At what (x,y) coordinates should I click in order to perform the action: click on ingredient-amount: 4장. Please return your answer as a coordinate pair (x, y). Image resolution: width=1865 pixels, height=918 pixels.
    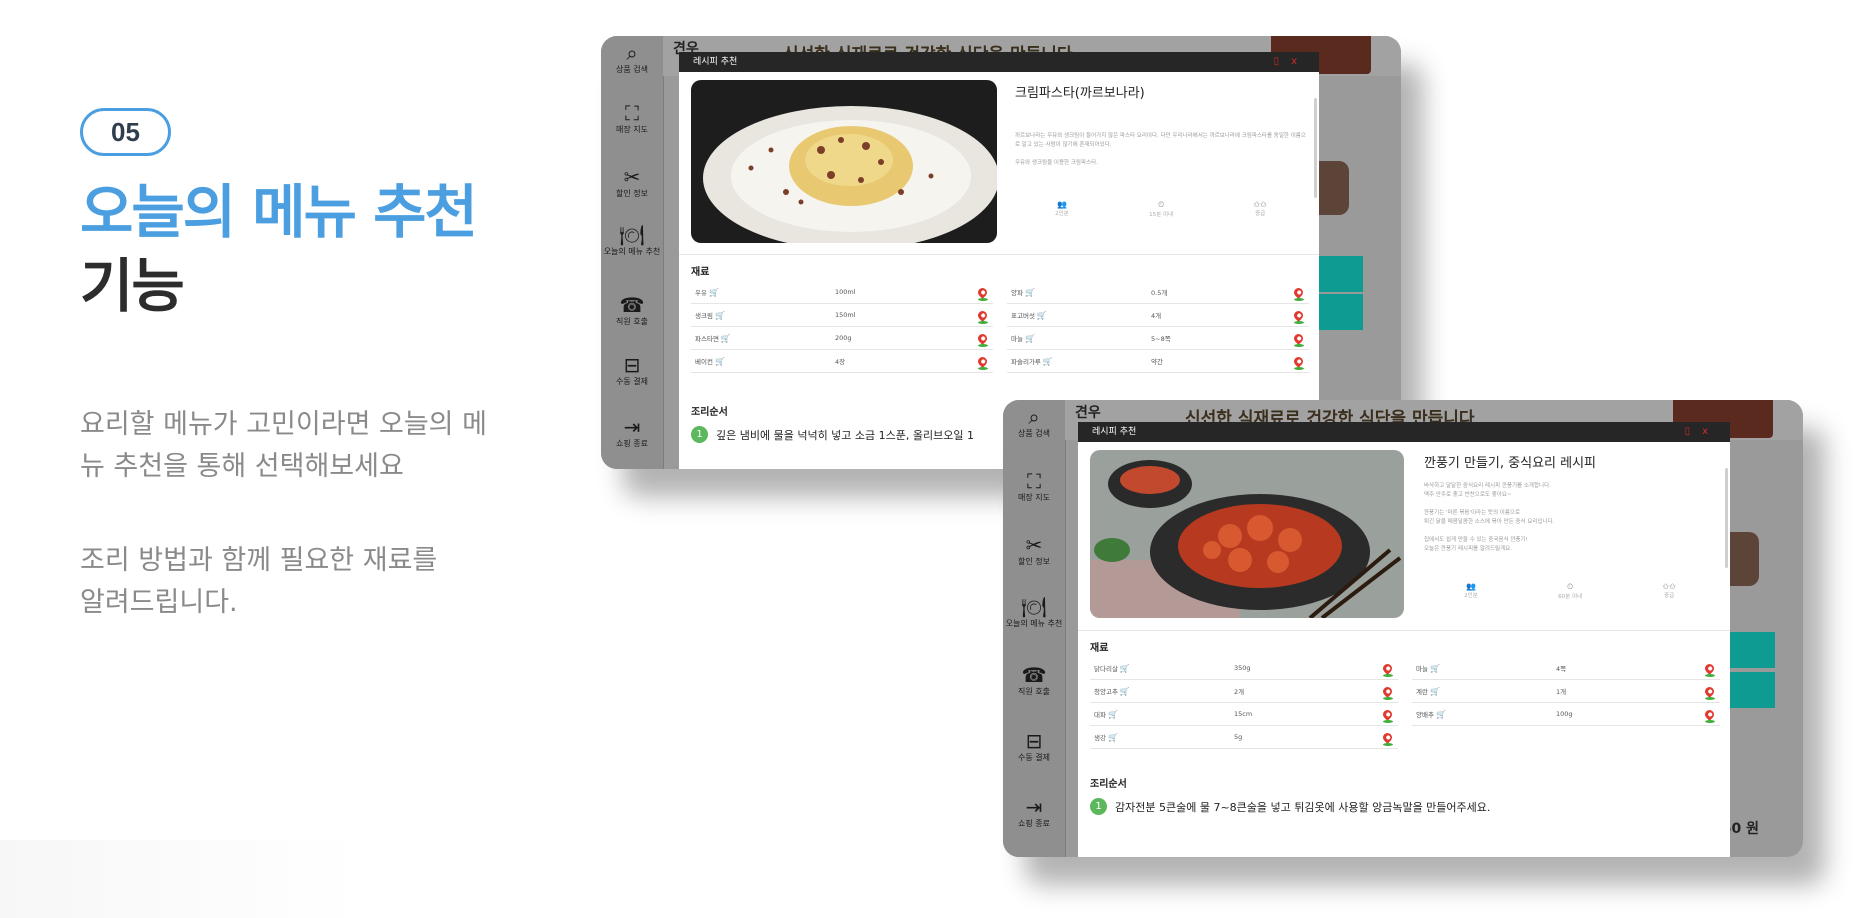
    Looking at the image, I should click on (840, 362).